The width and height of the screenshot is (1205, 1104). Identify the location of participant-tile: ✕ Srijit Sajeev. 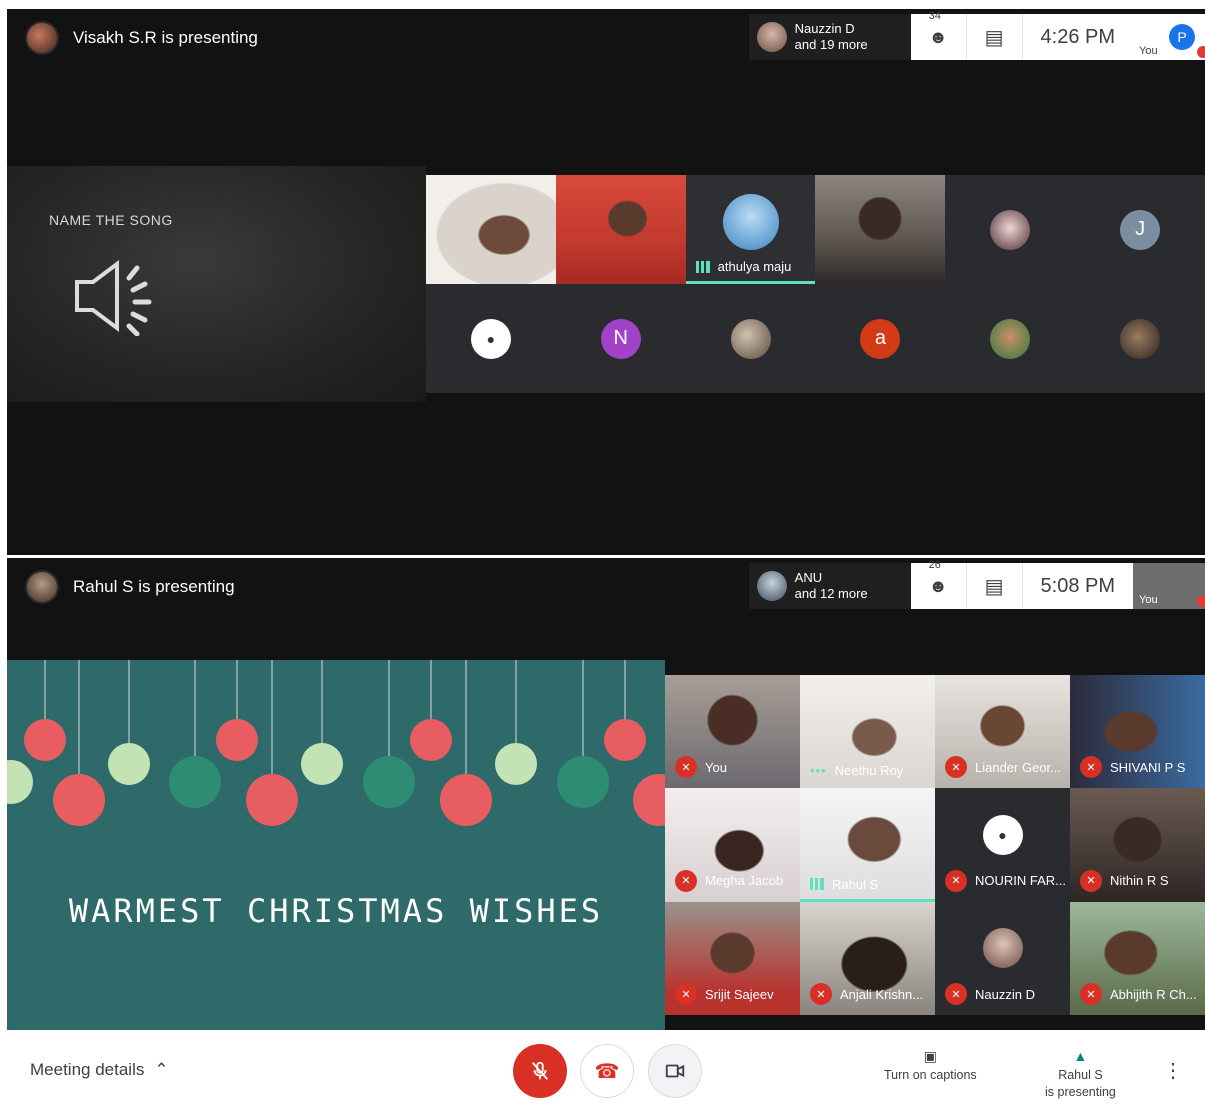
(732, 958).